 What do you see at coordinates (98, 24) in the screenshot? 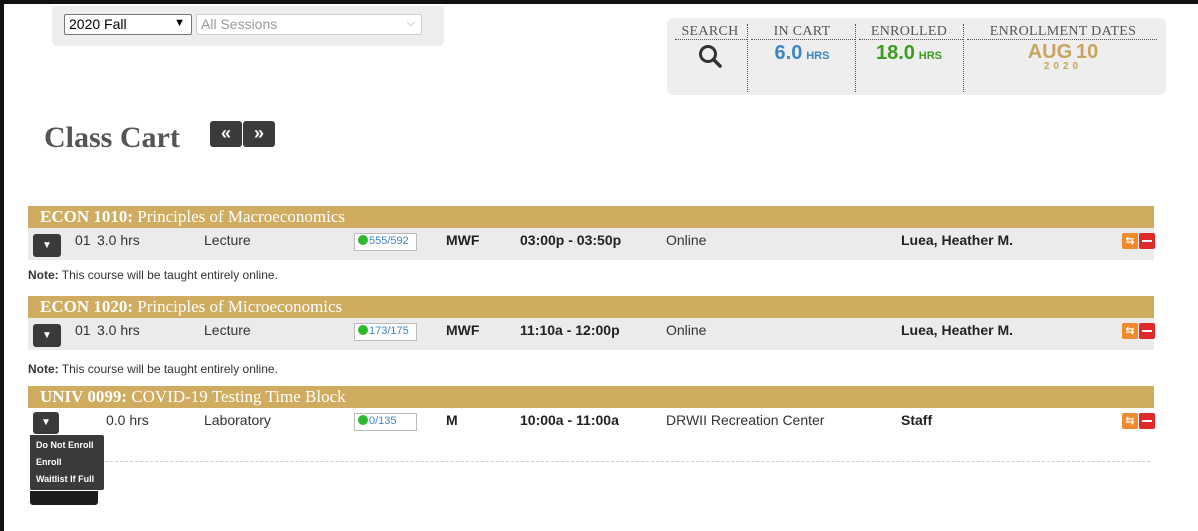
I see `term-select-value: 2020 Fall` at bounding box center [98, 24].